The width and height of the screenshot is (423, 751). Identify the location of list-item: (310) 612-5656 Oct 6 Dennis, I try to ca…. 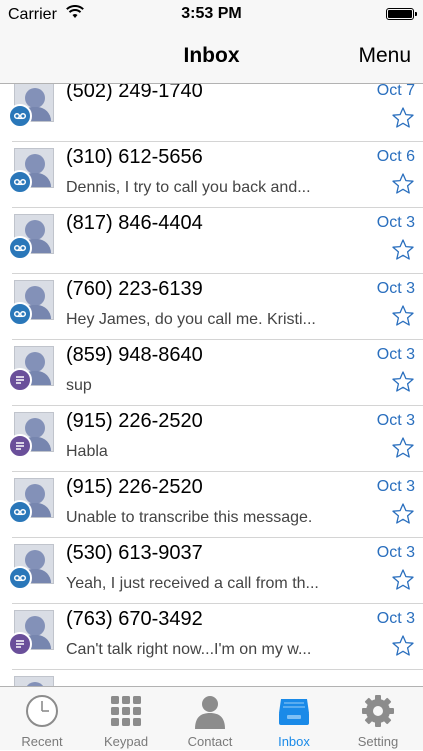
(211, 175).